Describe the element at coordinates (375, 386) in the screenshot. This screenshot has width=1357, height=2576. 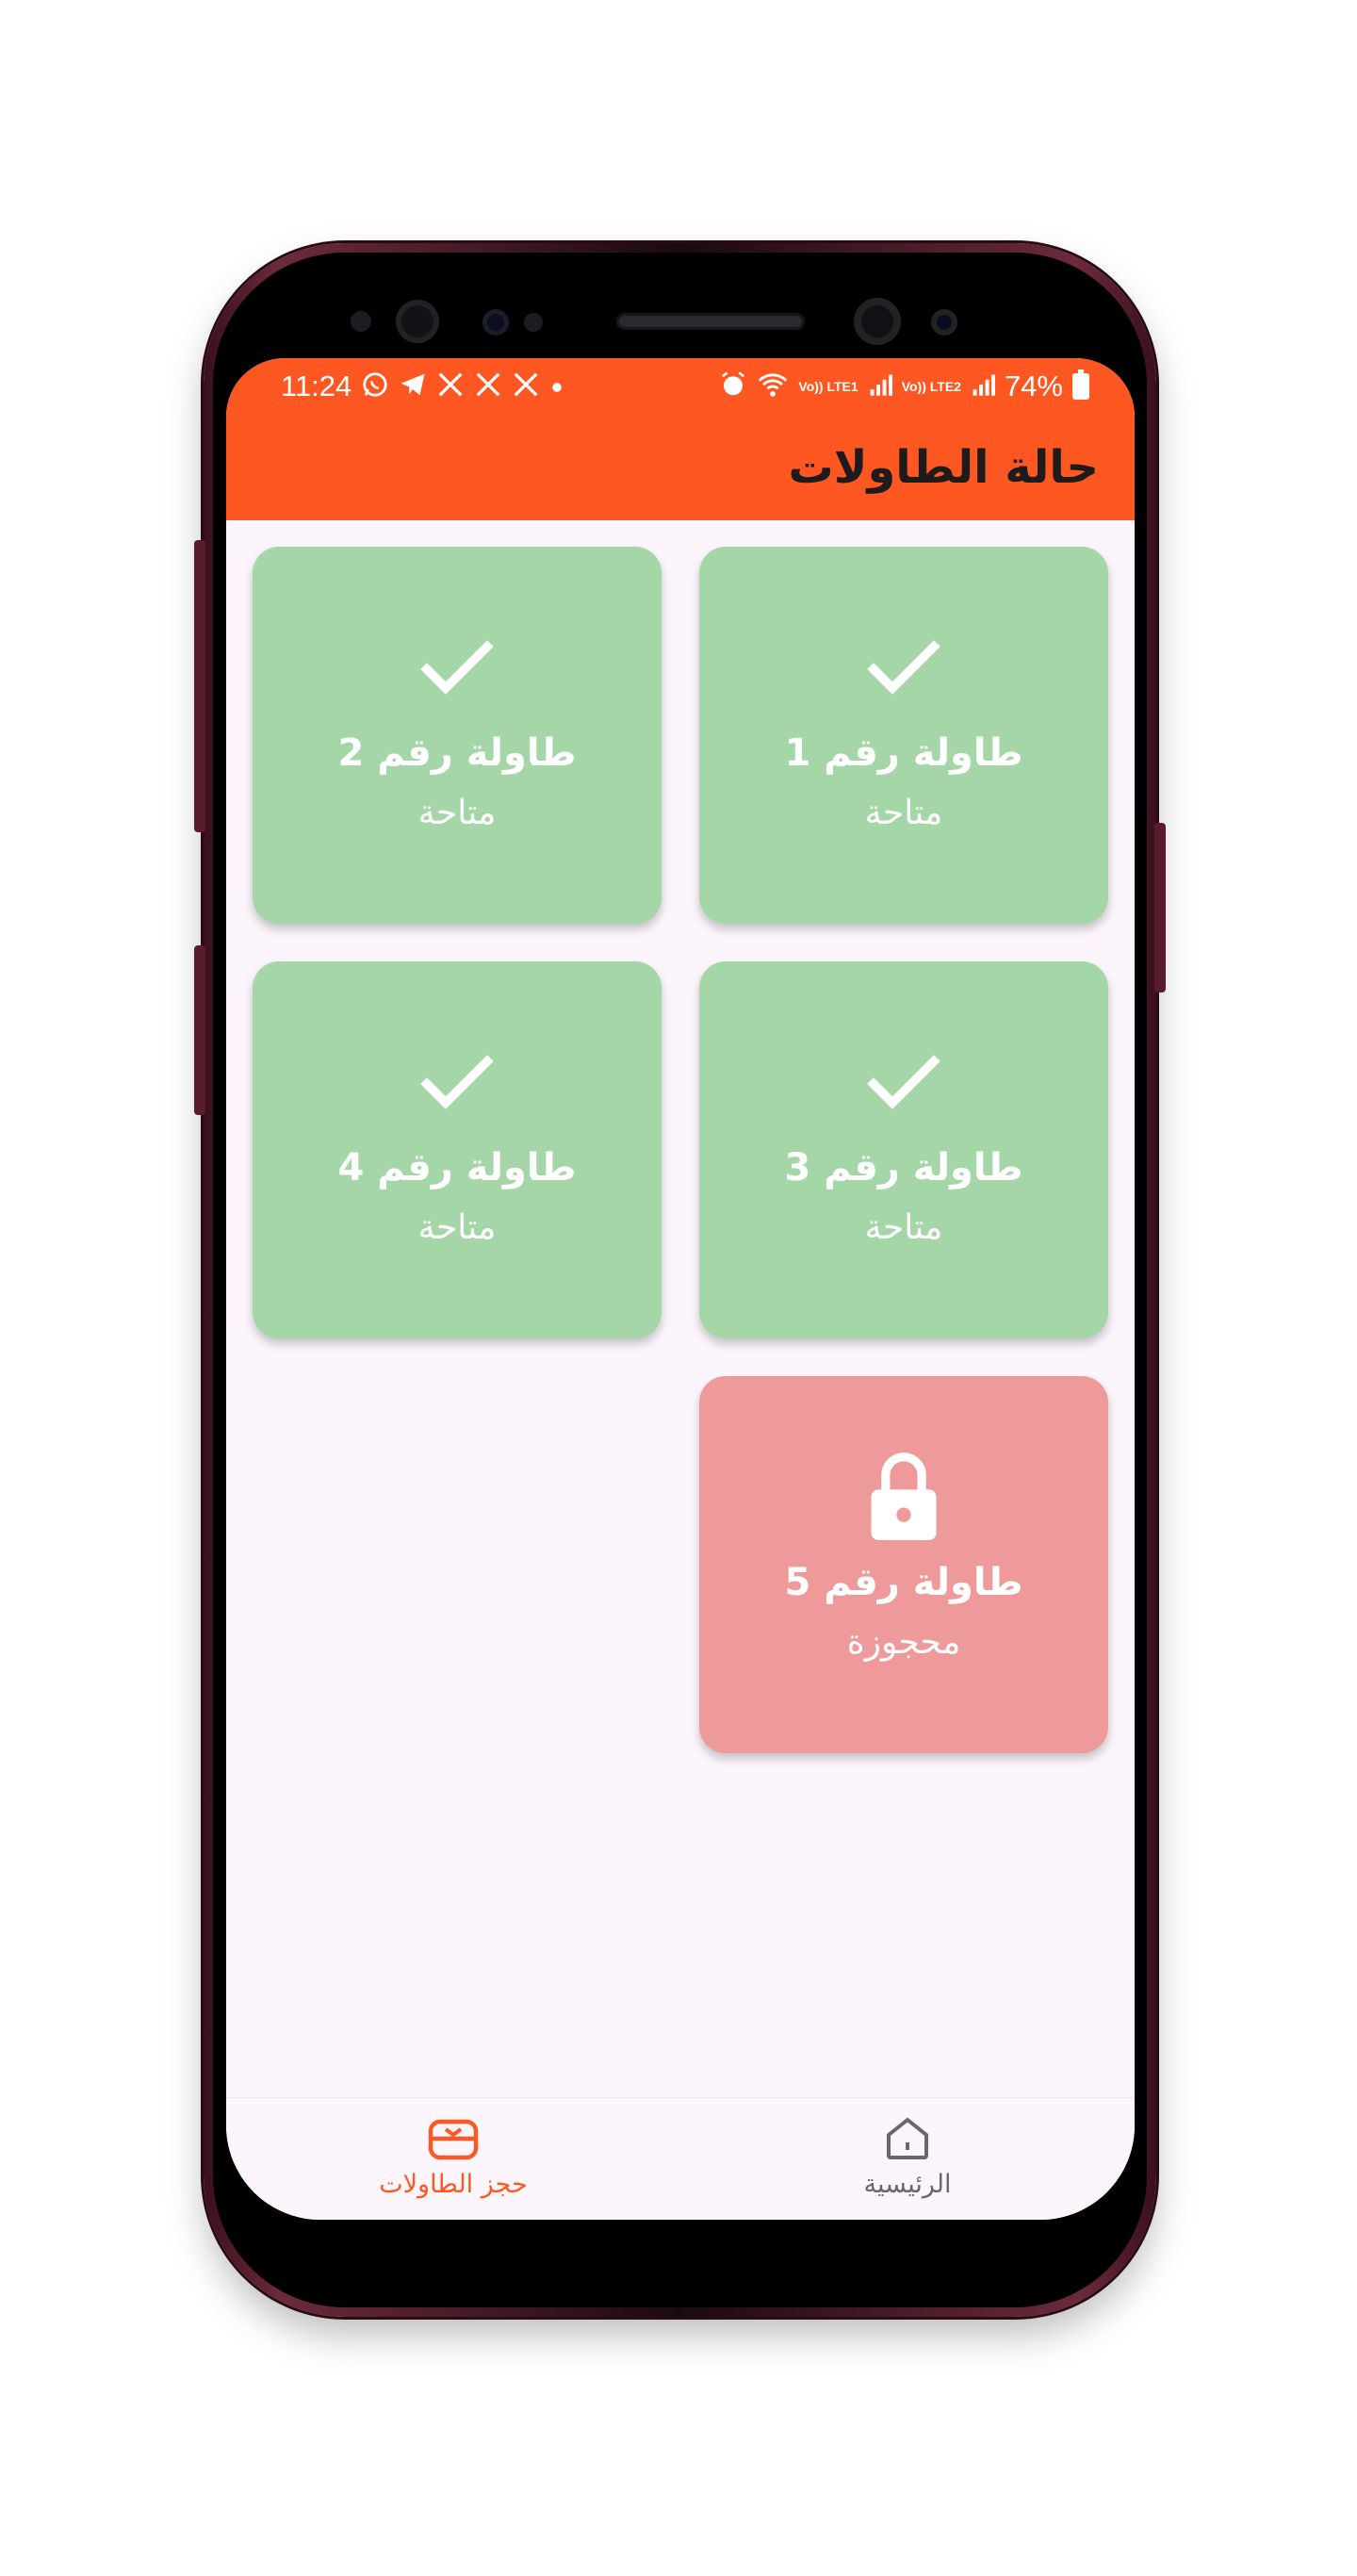
I see `whatsapp-icon` at that location.